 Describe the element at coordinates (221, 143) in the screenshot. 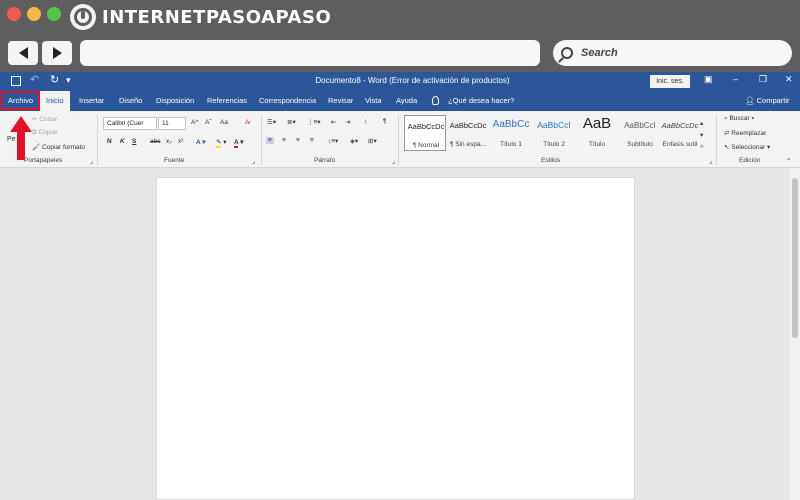

I see `highlight-icon: ✎ ▾` at that location.